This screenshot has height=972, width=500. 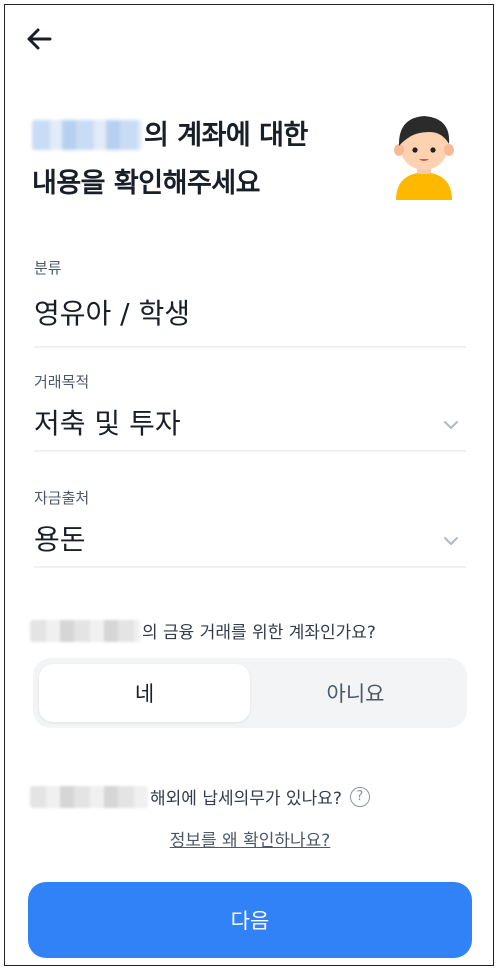 I want to click on title-line-1: 의 계좌에 대한, so click(x=197, y=136).